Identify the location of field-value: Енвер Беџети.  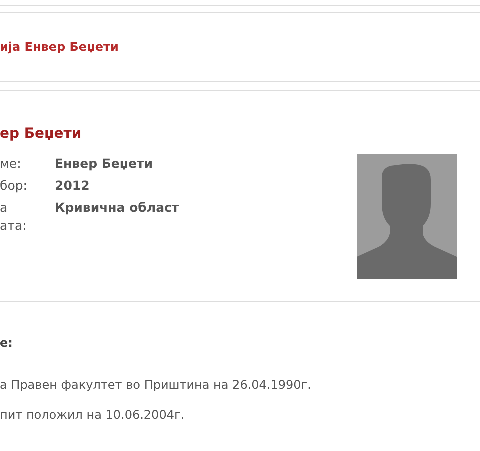
(104, 164).